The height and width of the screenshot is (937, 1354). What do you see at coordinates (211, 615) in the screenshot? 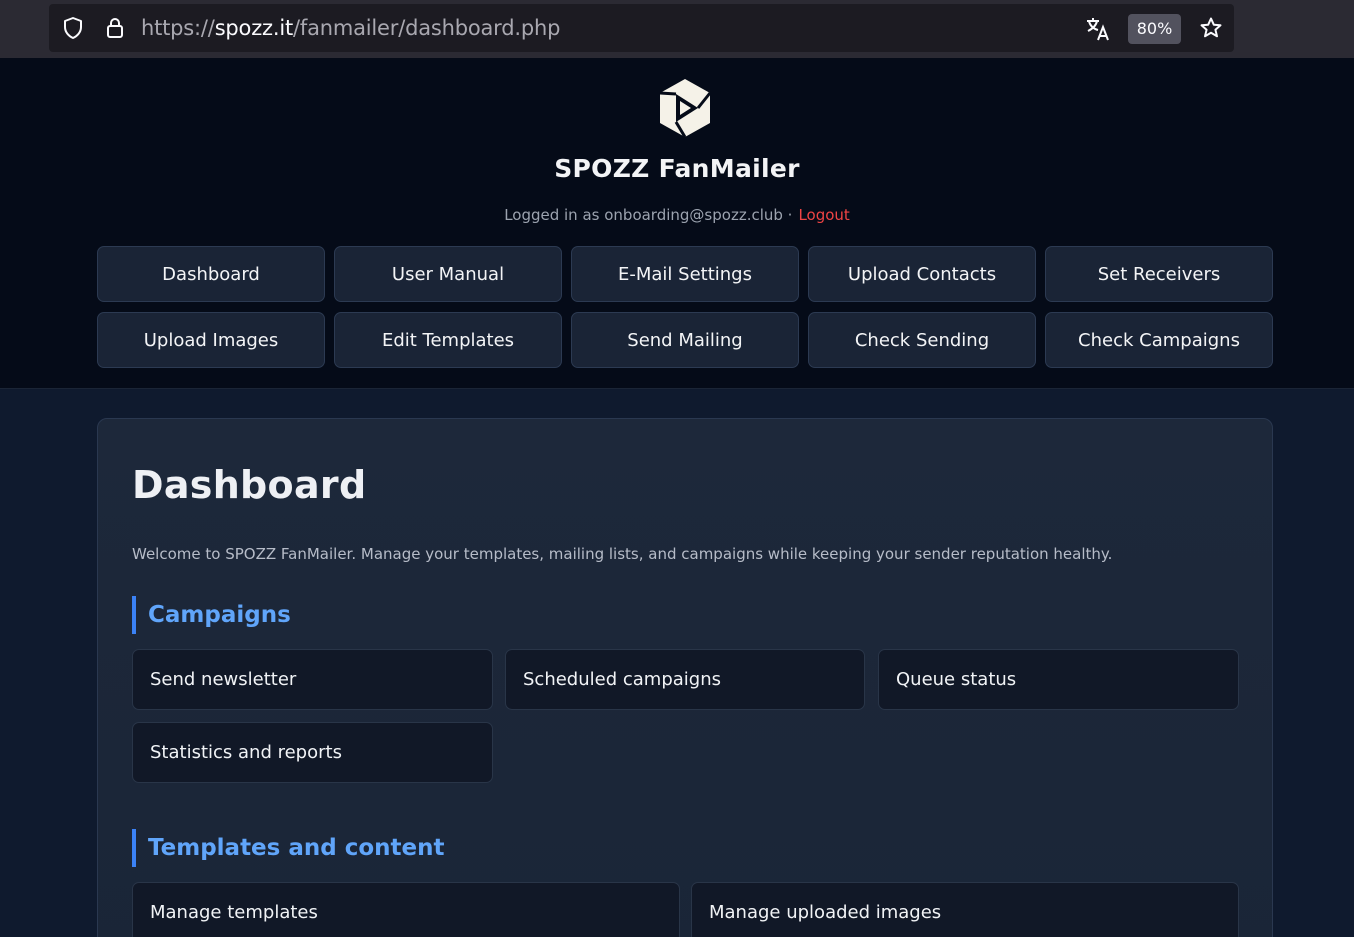
I see `section-title-campaigns: Campaigns` at bounding box center [211, 615].